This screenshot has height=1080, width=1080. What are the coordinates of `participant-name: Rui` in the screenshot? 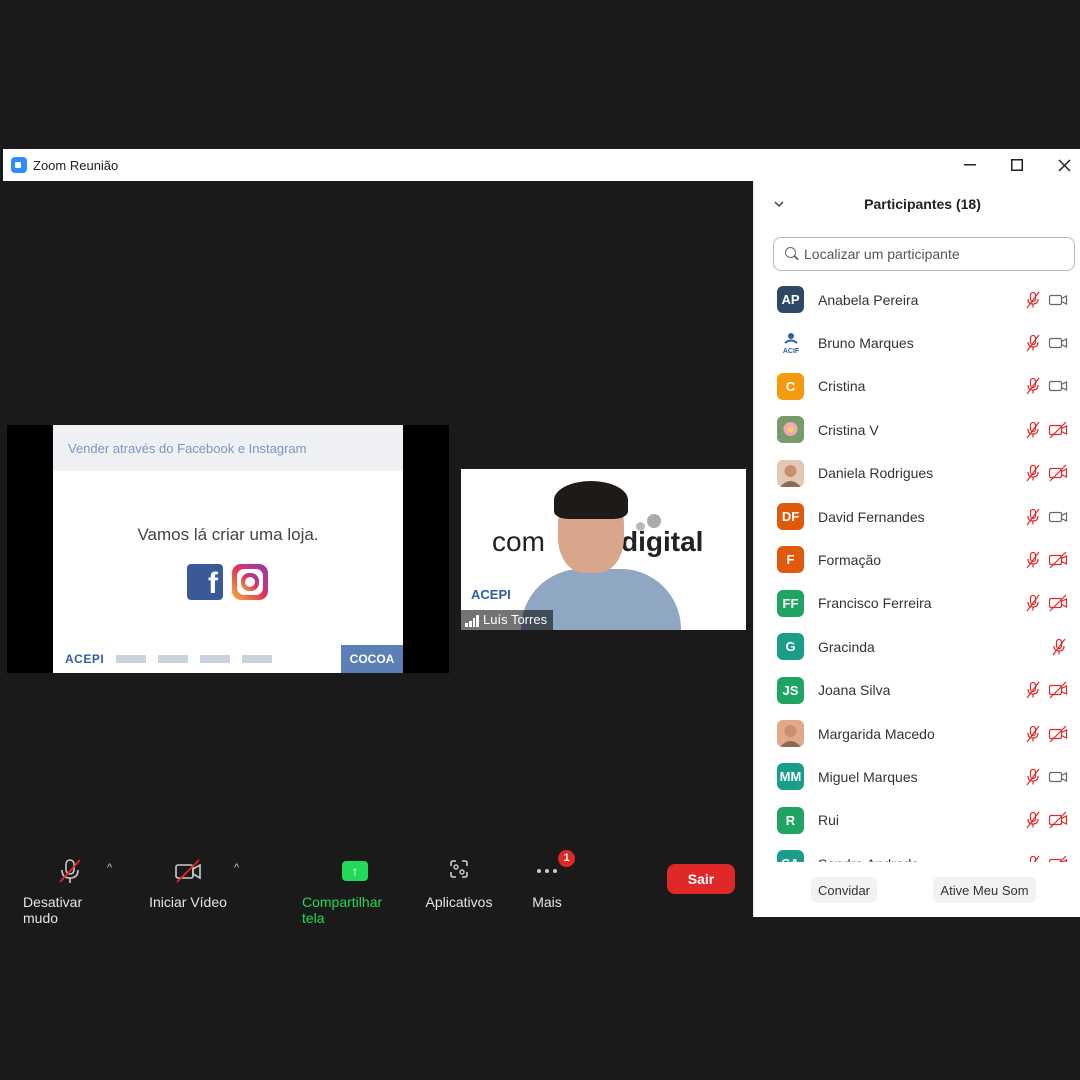 It's located at (829, 820).